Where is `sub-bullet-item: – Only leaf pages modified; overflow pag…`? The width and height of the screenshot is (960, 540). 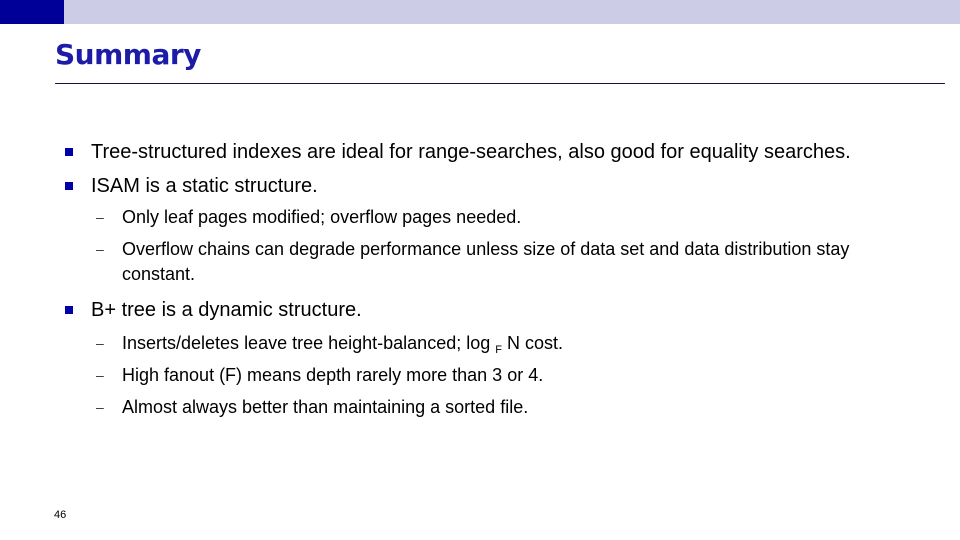
sub-bullet-item: – Only leaf pages modified; overflow pag… is located at coordinates (504, 217).